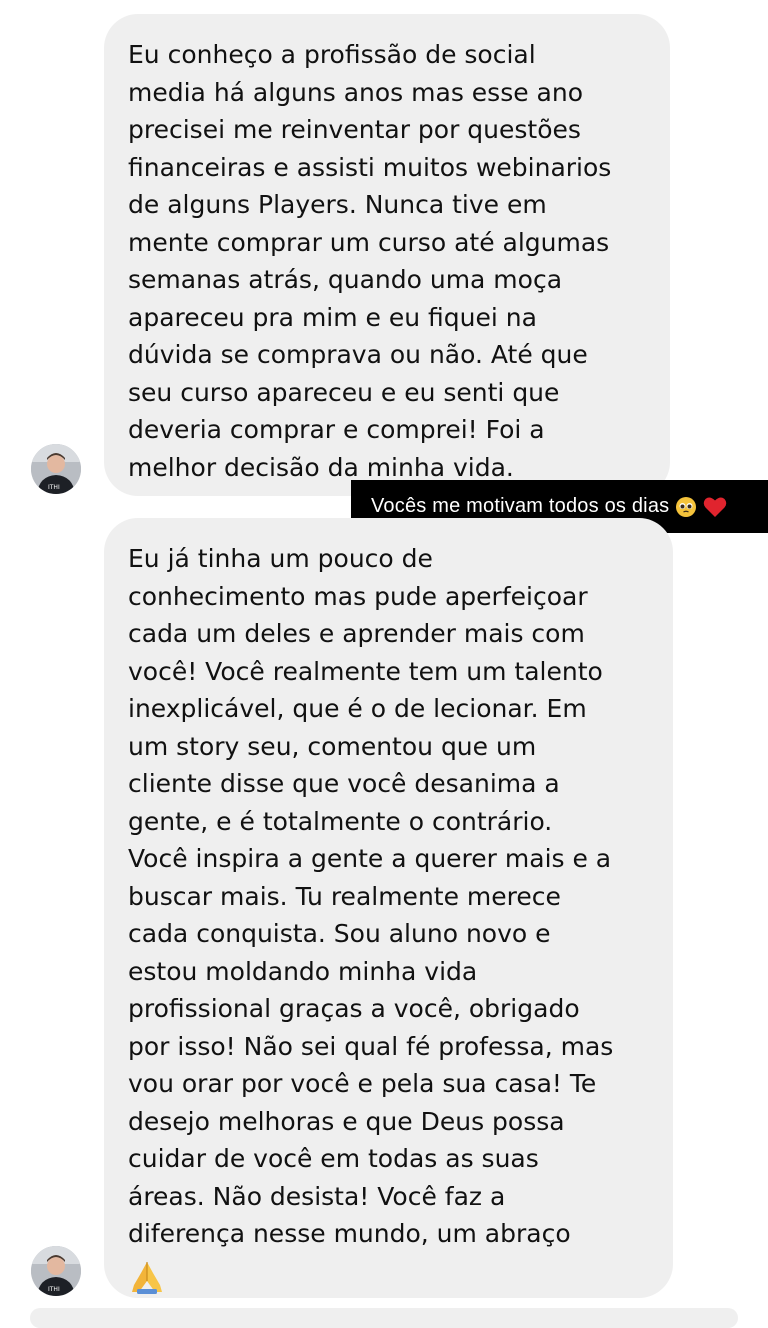 The width and height of the screenshot is (768, 1328). What do you see at coordinates (371, 1046) in the screenshot?
I see `message-text-line: por isso! Não sei qual fé professa, mas` at bounding box center [371, 1046].